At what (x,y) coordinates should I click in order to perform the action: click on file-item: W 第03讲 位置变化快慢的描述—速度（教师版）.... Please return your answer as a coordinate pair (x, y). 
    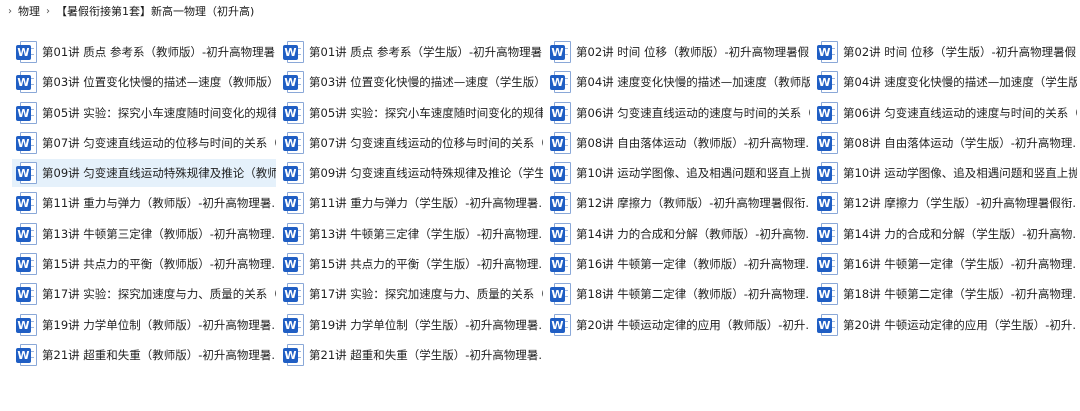
    Looking at the image, I should click on (144, 82).